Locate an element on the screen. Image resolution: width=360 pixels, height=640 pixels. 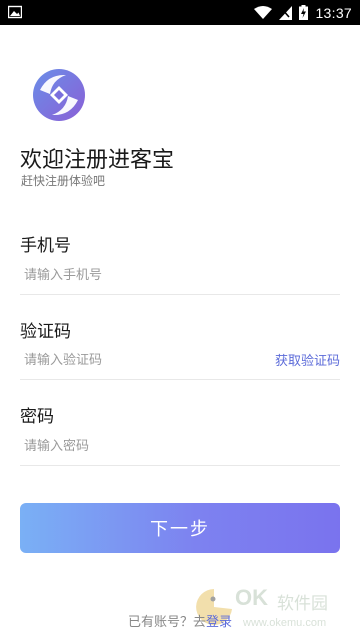
status-bar: 13:37 is located at coordinates (180, 12).